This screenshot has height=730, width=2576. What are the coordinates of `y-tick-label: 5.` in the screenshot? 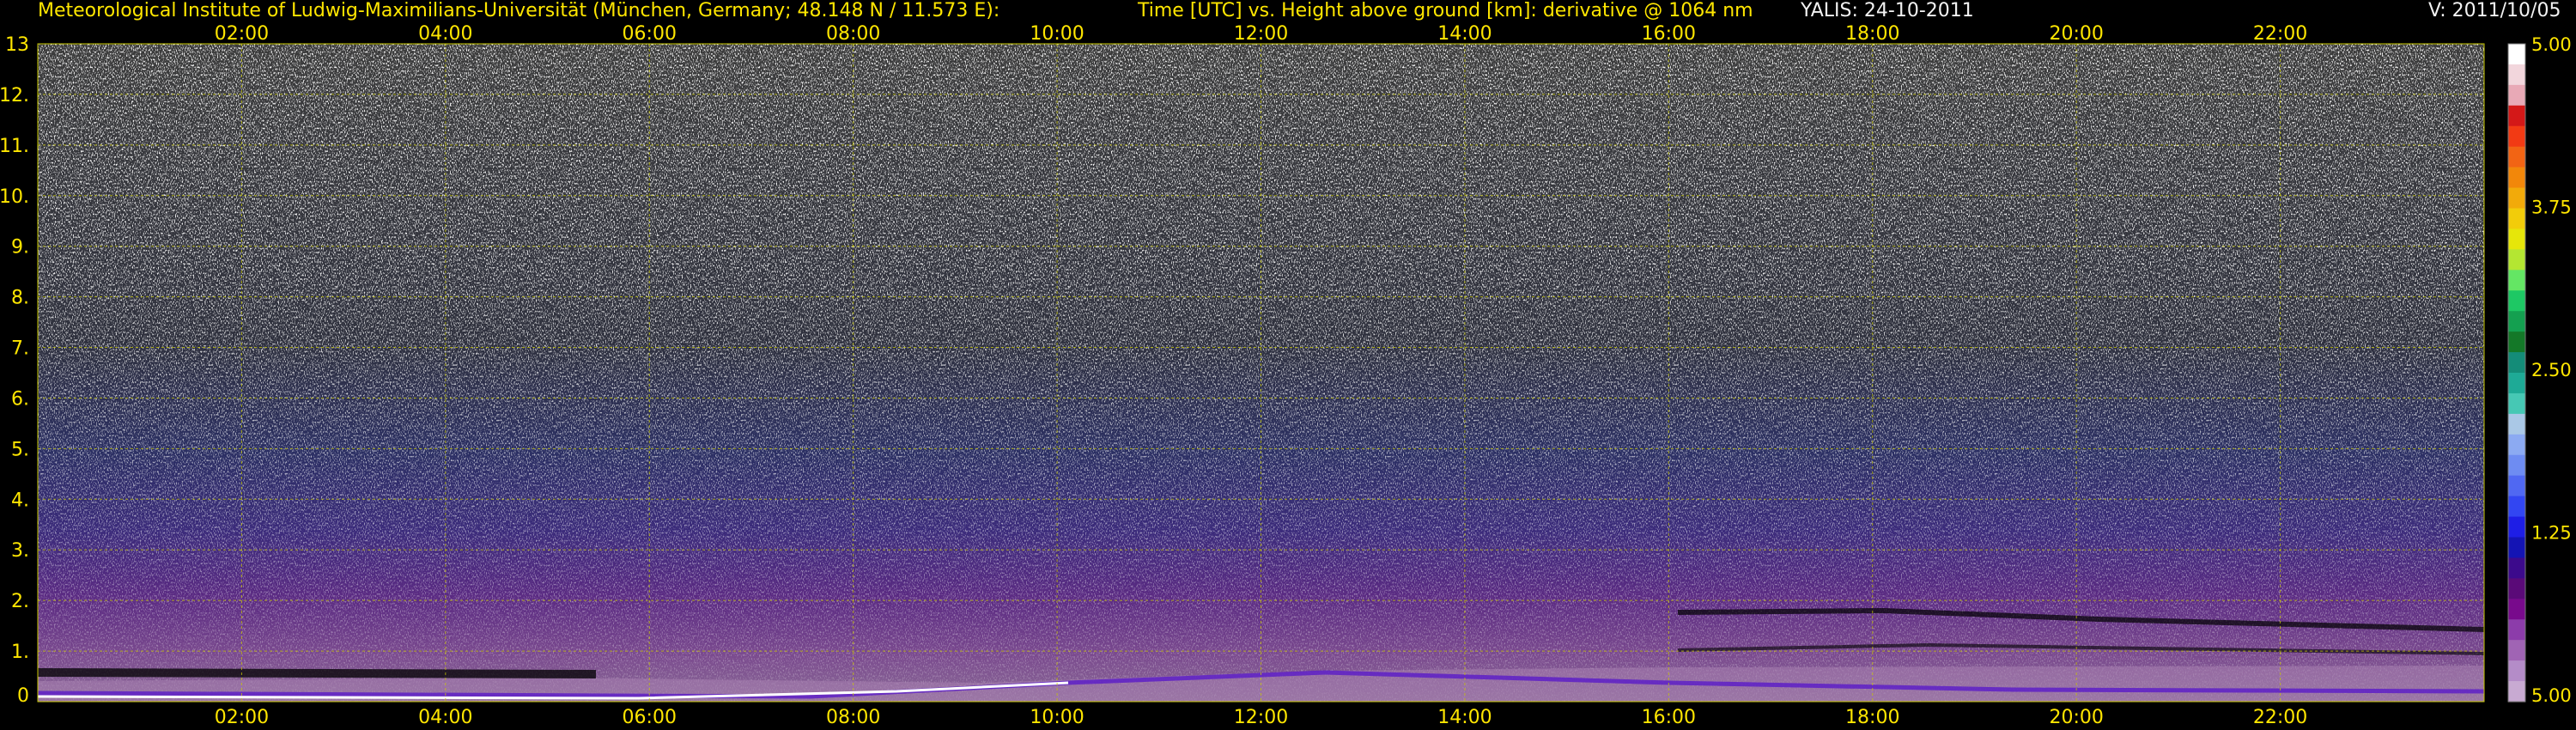 It's located at (20, 449).